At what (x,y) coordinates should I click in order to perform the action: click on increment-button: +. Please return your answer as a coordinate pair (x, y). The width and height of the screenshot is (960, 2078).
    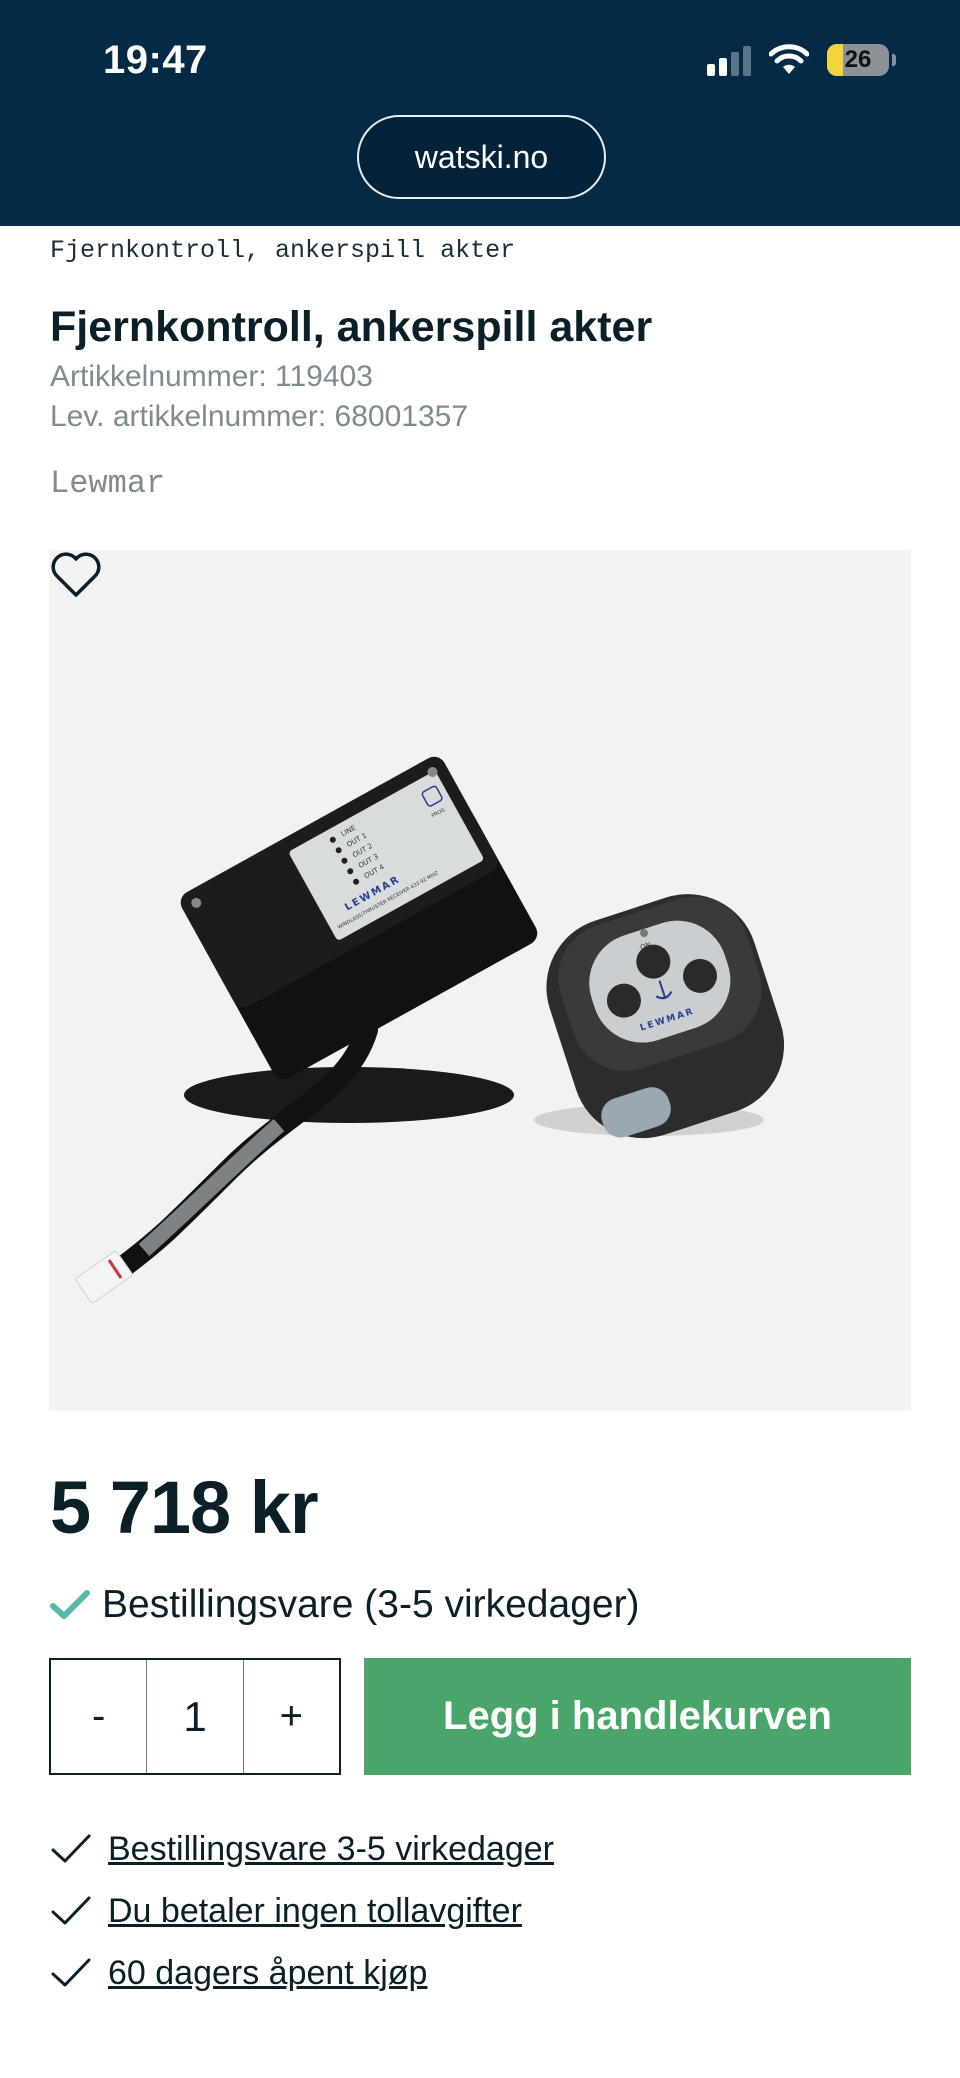
    Looking at the image, I should click on (290, 1716).